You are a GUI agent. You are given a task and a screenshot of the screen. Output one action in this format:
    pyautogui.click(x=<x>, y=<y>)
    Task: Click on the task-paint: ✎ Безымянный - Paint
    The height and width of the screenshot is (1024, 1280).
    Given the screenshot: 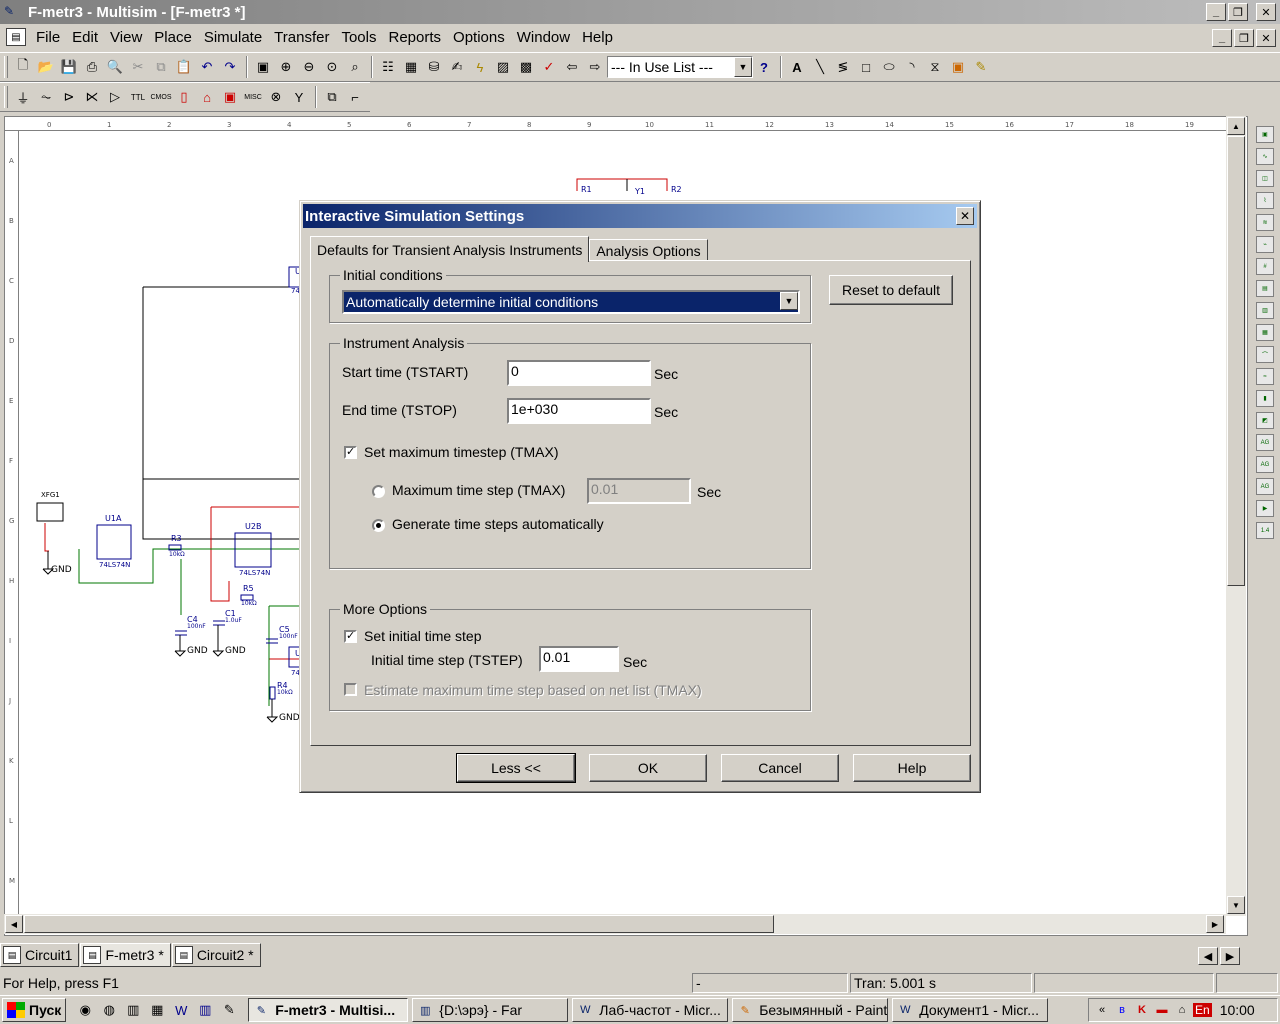 What is the action you would take?
    pyautogui.click(x=810, y=1010)
    